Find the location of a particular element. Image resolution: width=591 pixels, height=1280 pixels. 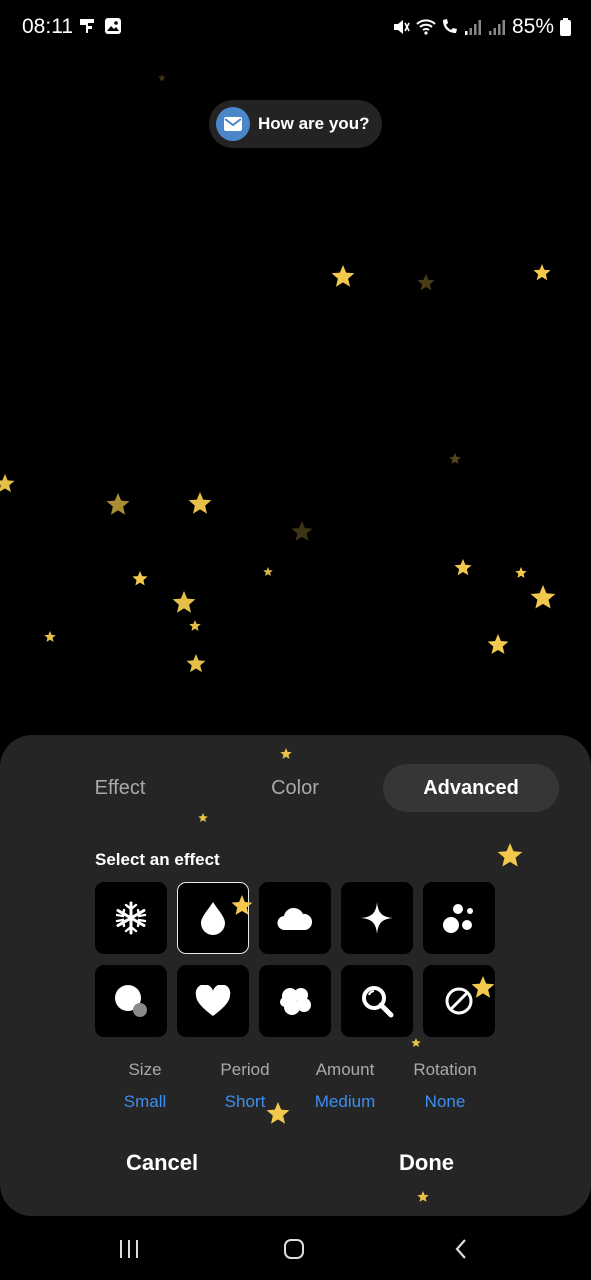

option-amount-label: Amount is located at coordinates (345, 1069).